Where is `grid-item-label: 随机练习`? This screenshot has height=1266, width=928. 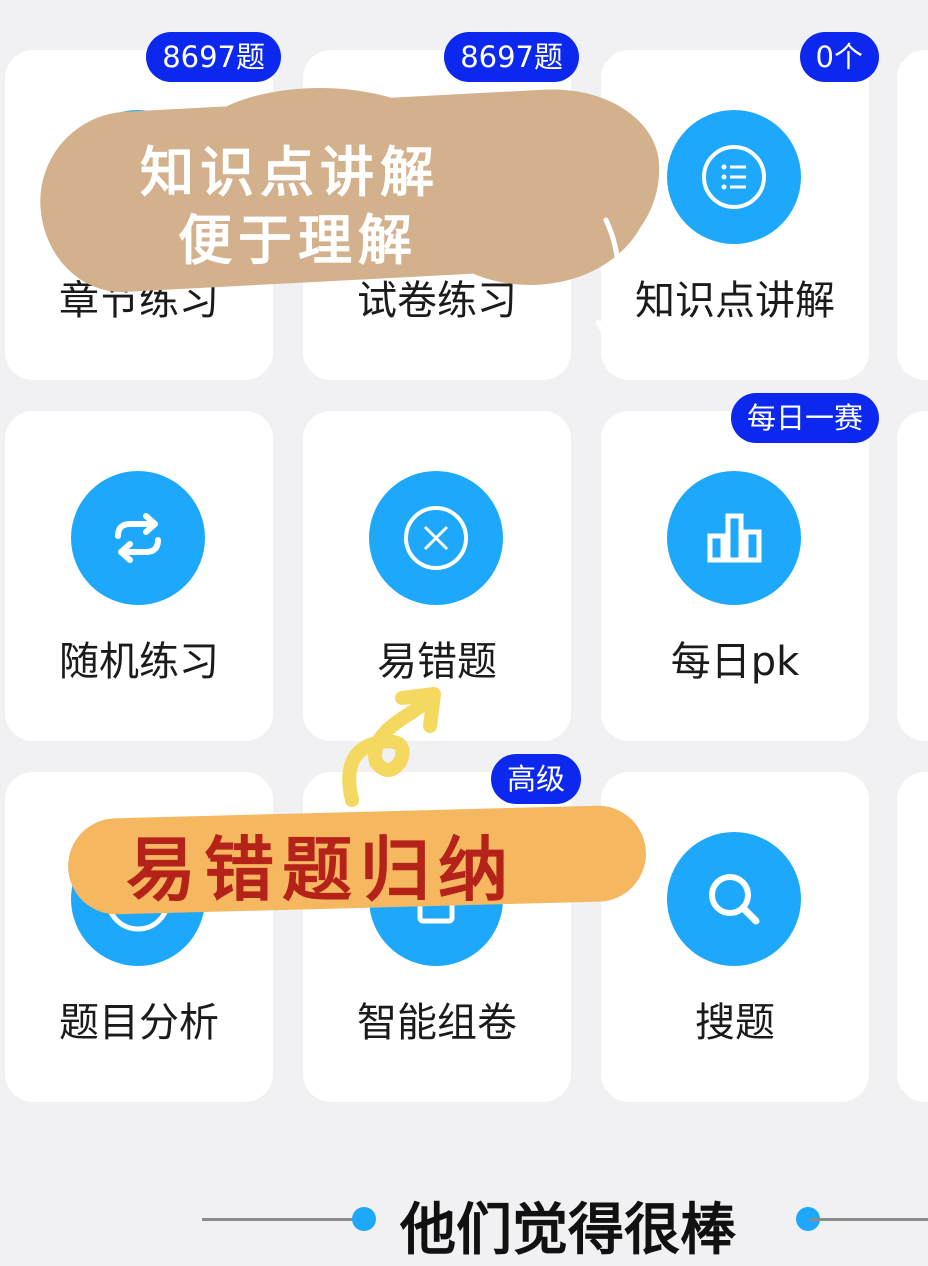 grid-item-label: 随机练习 is located at coordinates (139, 662).